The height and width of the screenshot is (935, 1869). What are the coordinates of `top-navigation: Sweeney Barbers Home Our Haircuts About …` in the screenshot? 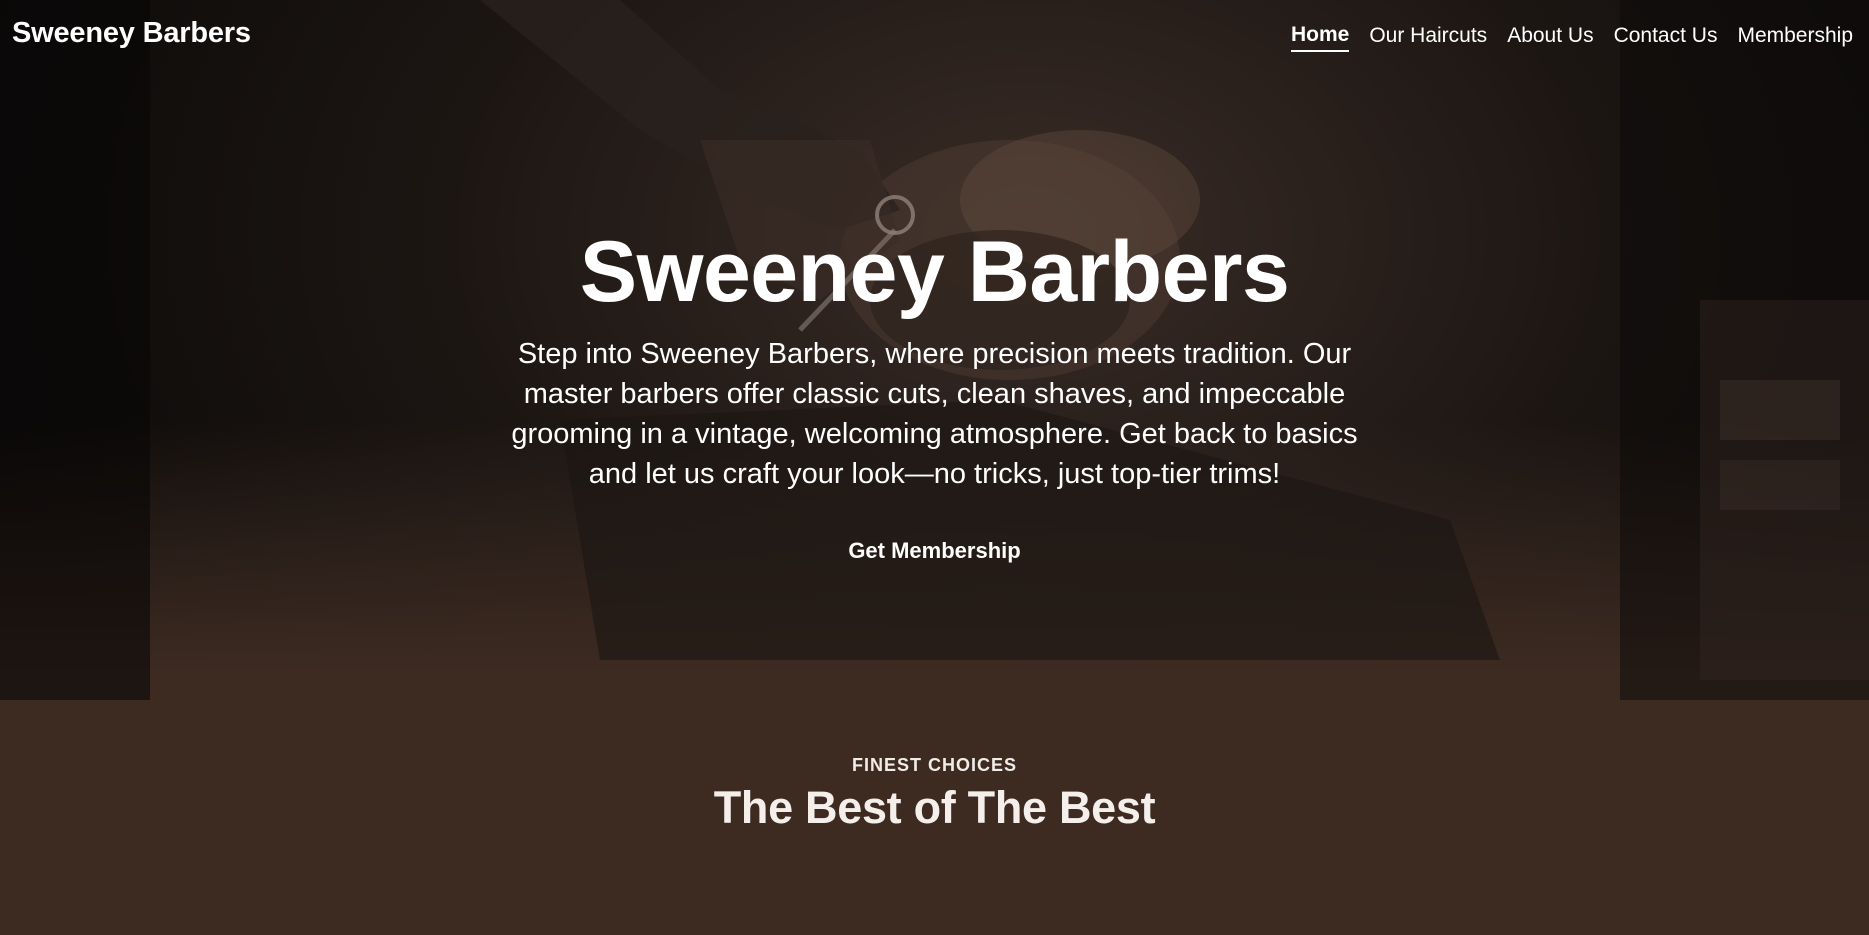 It's located at (934, 36).